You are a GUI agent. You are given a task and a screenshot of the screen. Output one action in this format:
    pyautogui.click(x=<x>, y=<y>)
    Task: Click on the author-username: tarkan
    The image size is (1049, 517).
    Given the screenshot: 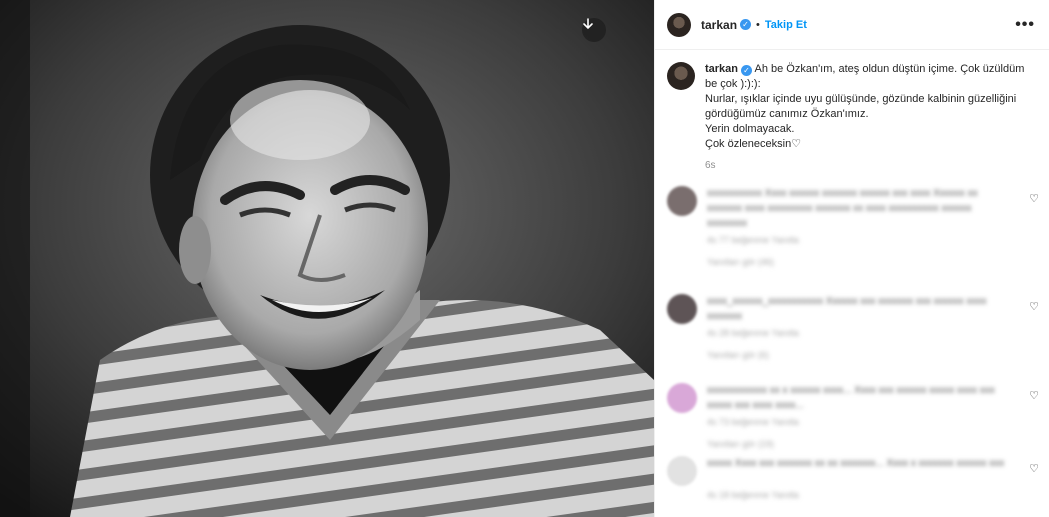 What is the action you would take?
    pyautogui.click(x=719, y=25)
    